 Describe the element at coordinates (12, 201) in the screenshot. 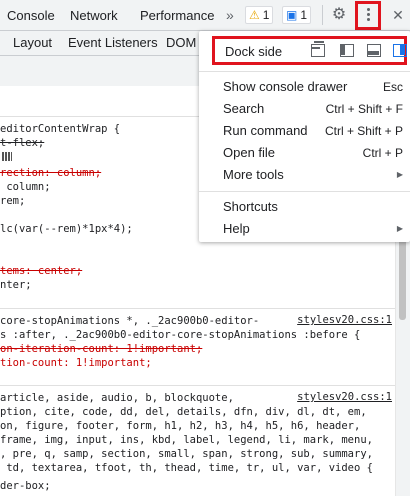

I see `css-declaration: rem;` at that location.